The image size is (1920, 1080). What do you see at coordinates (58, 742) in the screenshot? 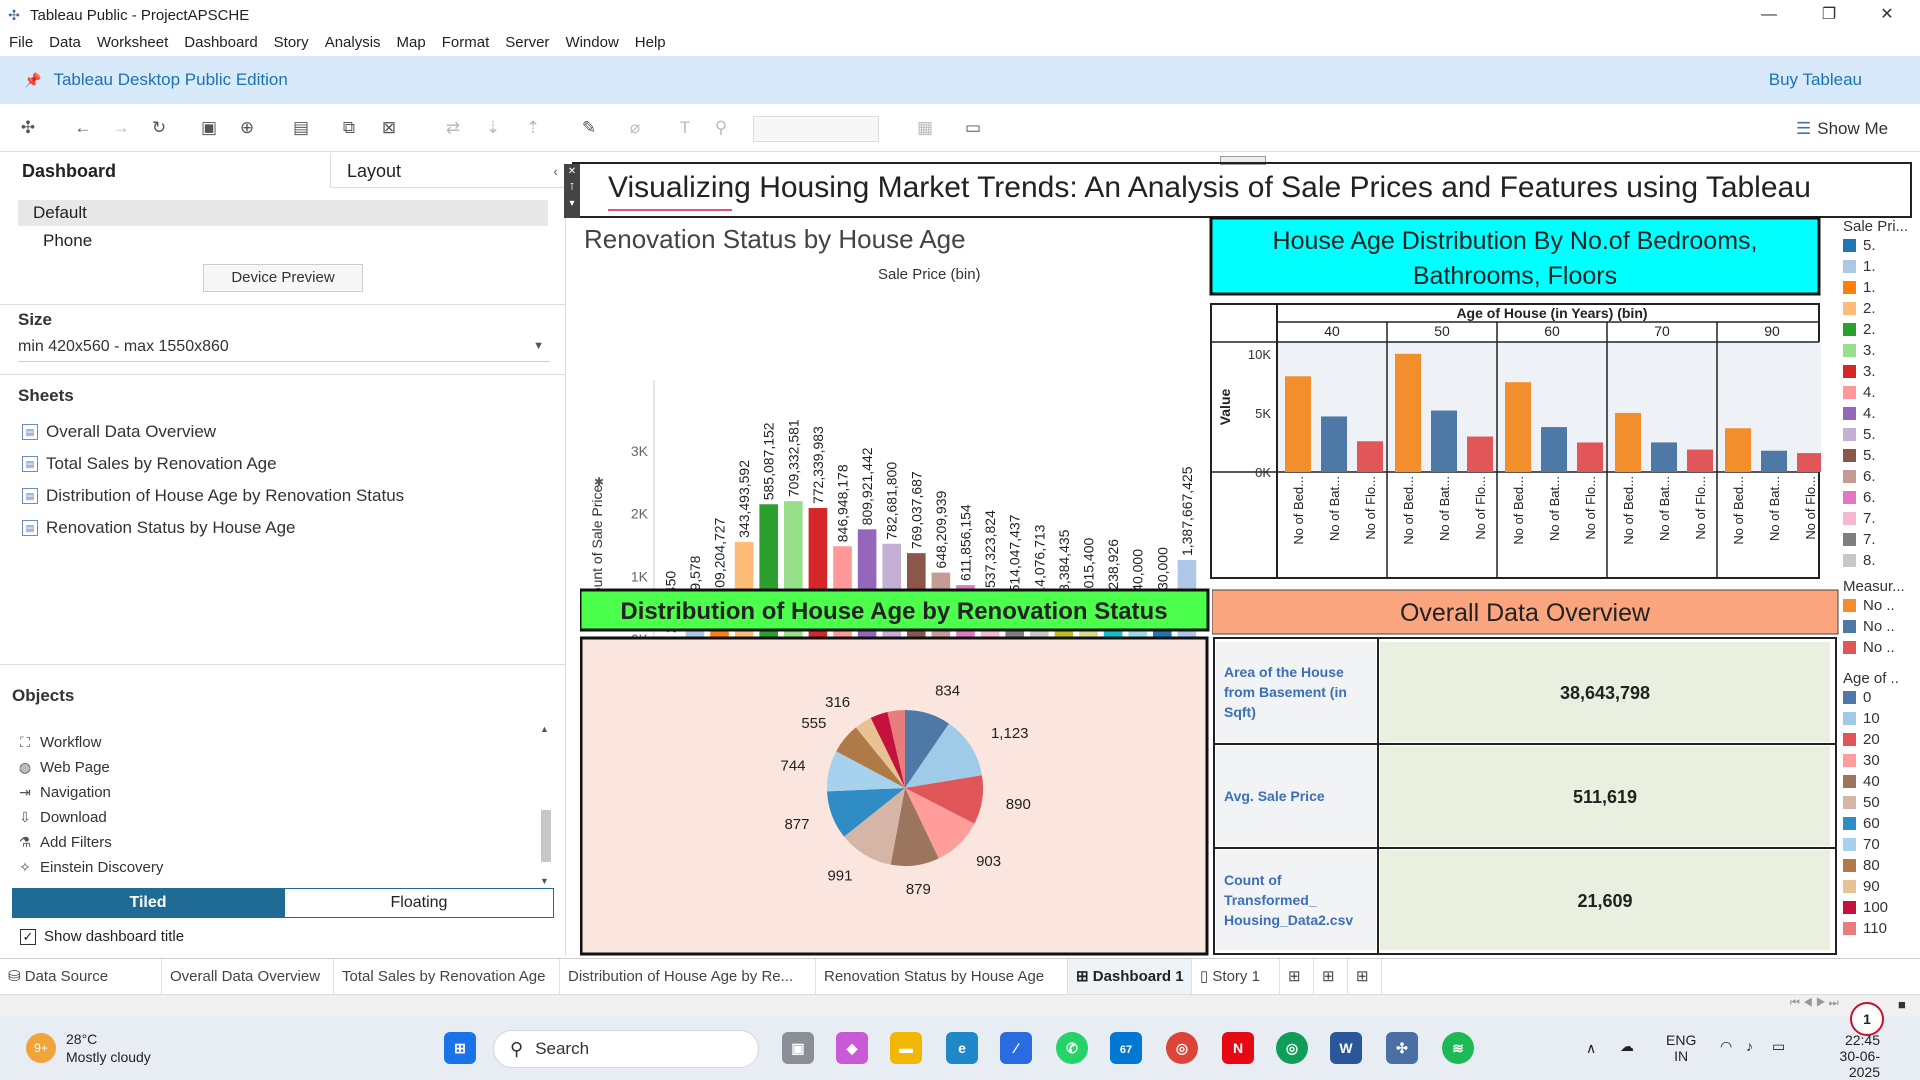
I see `object-workflow: ⛶ Workflow` at bounding box center [58, 742].